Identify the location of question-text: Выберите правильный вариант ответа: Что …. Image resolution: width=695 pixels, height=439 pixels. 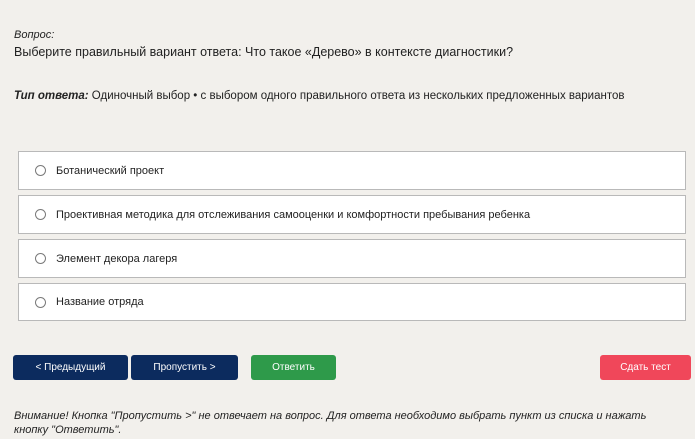
(264, 52).